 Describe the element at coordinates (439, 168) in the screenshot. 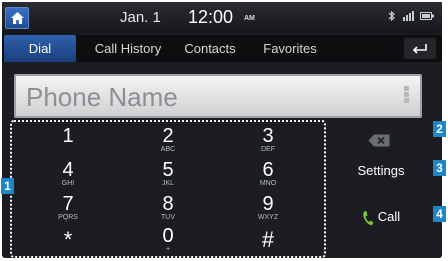

I see `callout-badge-3: 3` at that location.